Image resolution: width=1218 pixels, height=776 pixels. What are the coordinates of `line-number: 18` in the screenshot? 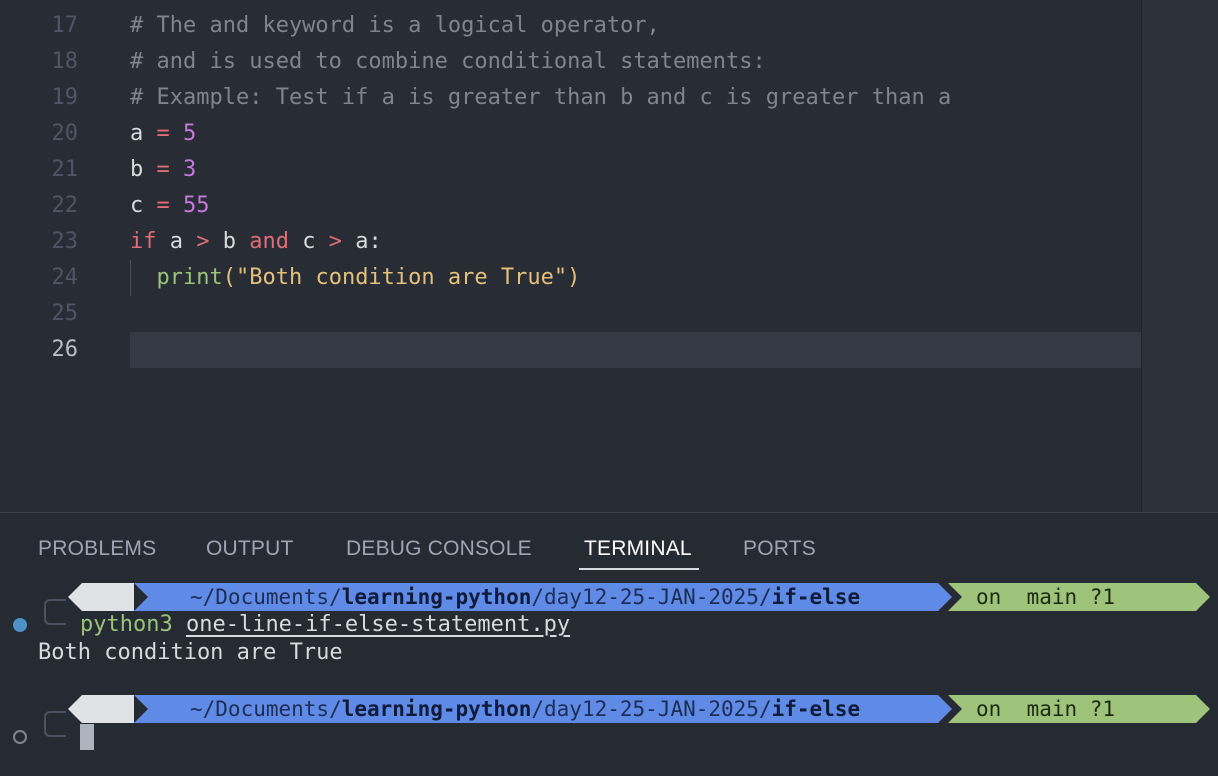 It's located at (65, 61).